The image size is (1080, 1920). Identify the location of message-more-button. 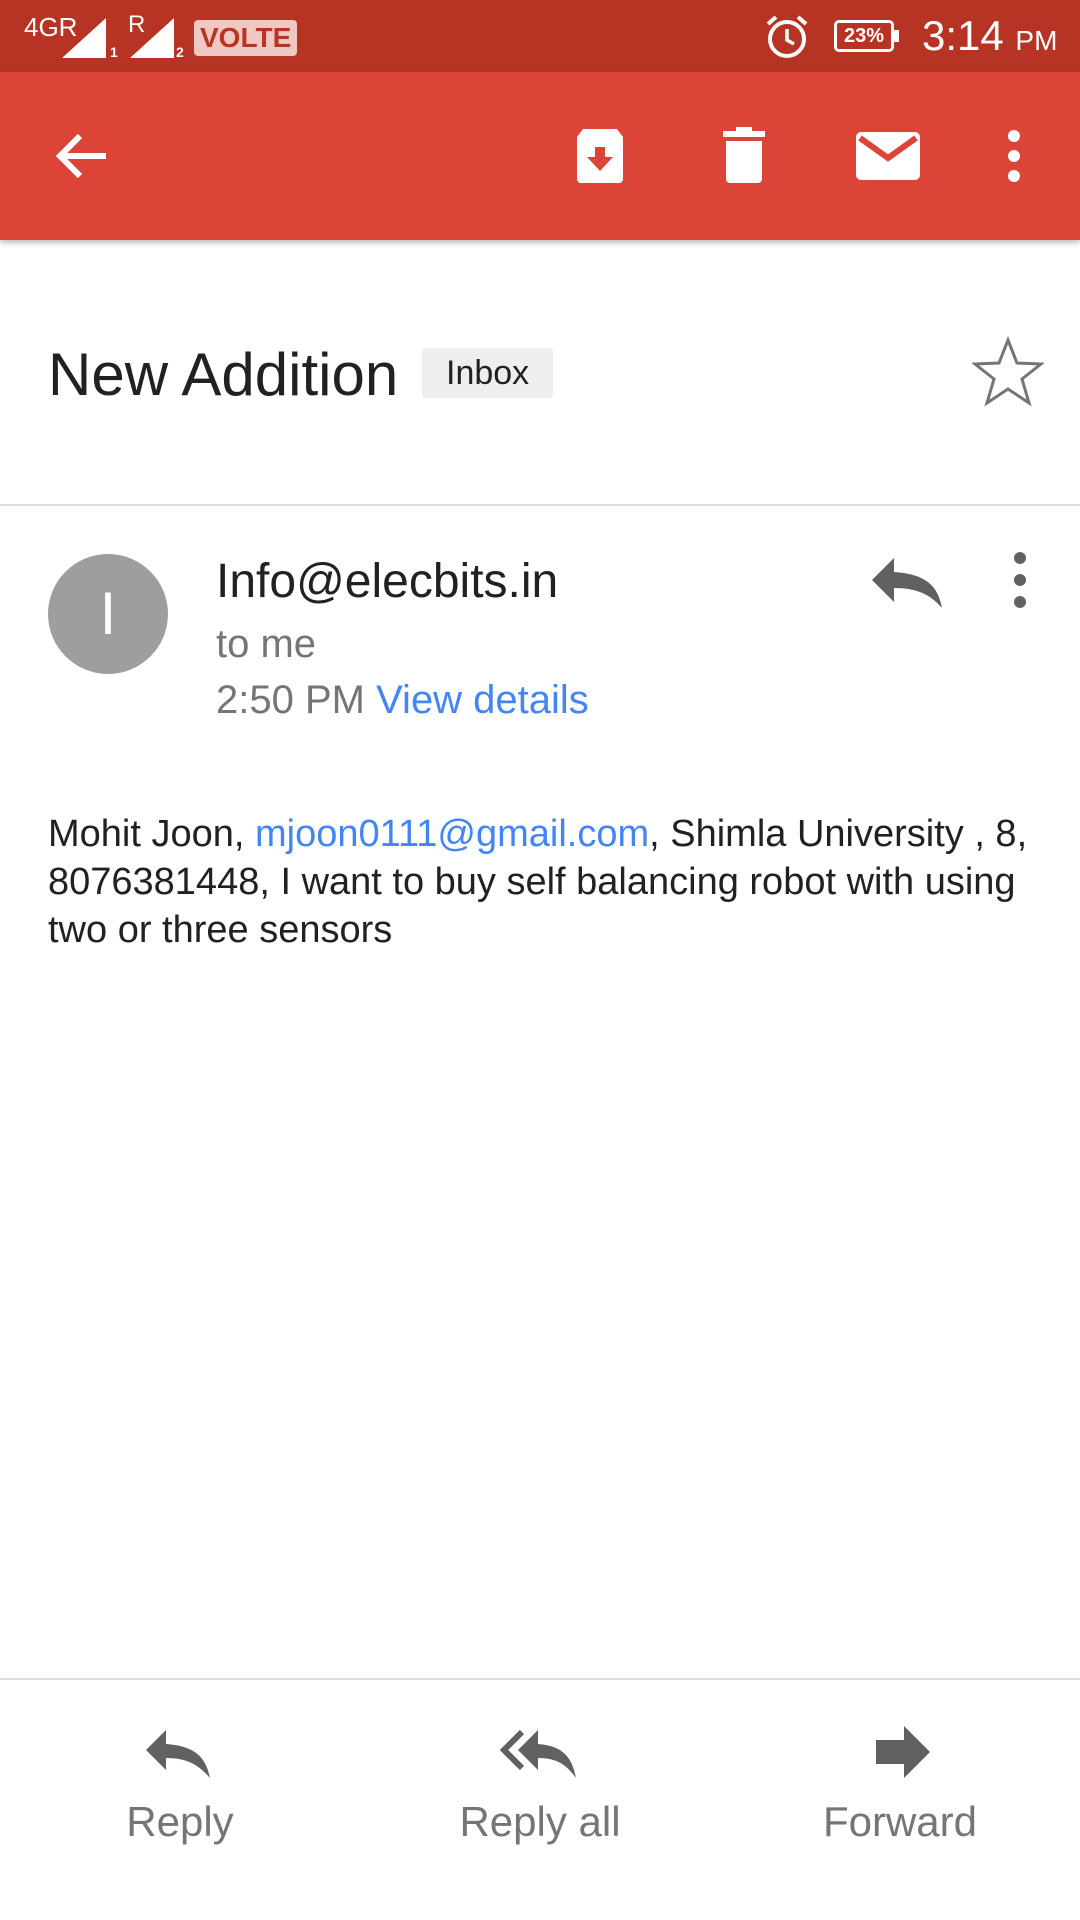
(1020, 580).